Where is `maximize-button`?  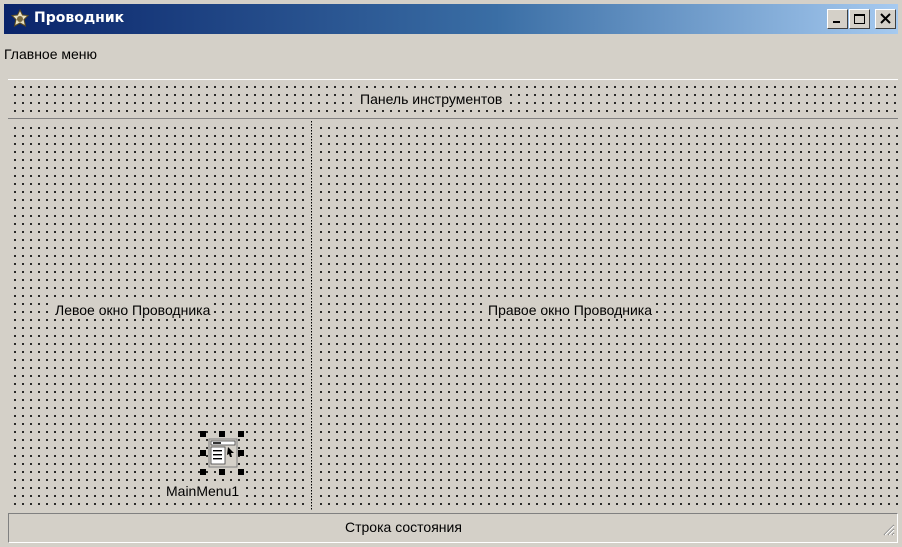 maximize-button is located at coordinates (859, 19).